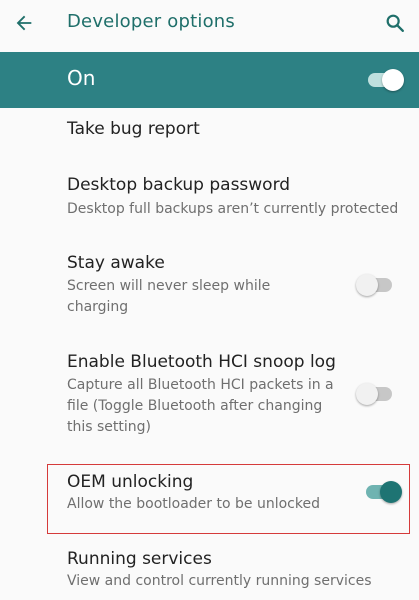 The image size is (419, 600). What do you see at coordinates (169, 286) in the screenshot?
I see `setting-summary-line: Screen will never sleep while` at bounding box center [169, 286].